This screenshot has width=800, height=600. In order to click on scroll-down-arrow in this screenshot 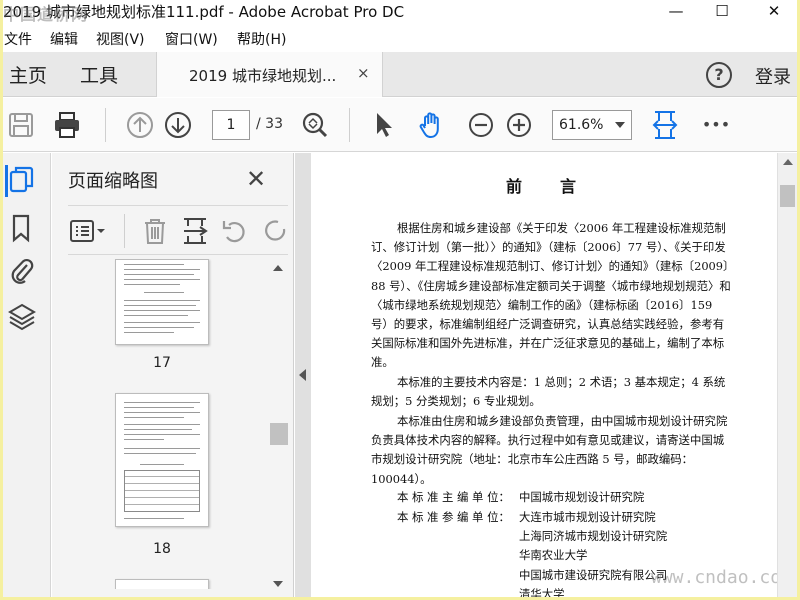, I will do `click(278, 584)`.